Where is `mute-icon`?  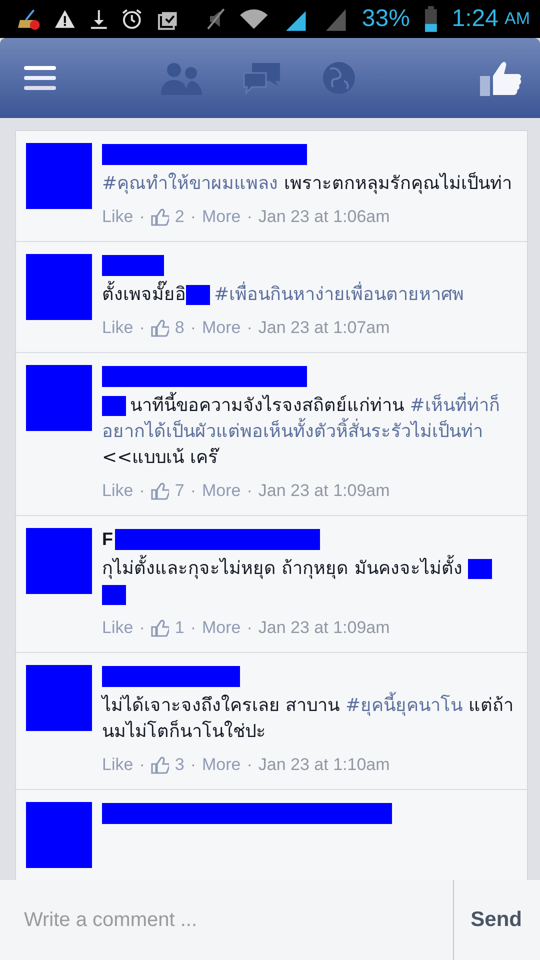 mute-icon is located at coordinates (215, 19).